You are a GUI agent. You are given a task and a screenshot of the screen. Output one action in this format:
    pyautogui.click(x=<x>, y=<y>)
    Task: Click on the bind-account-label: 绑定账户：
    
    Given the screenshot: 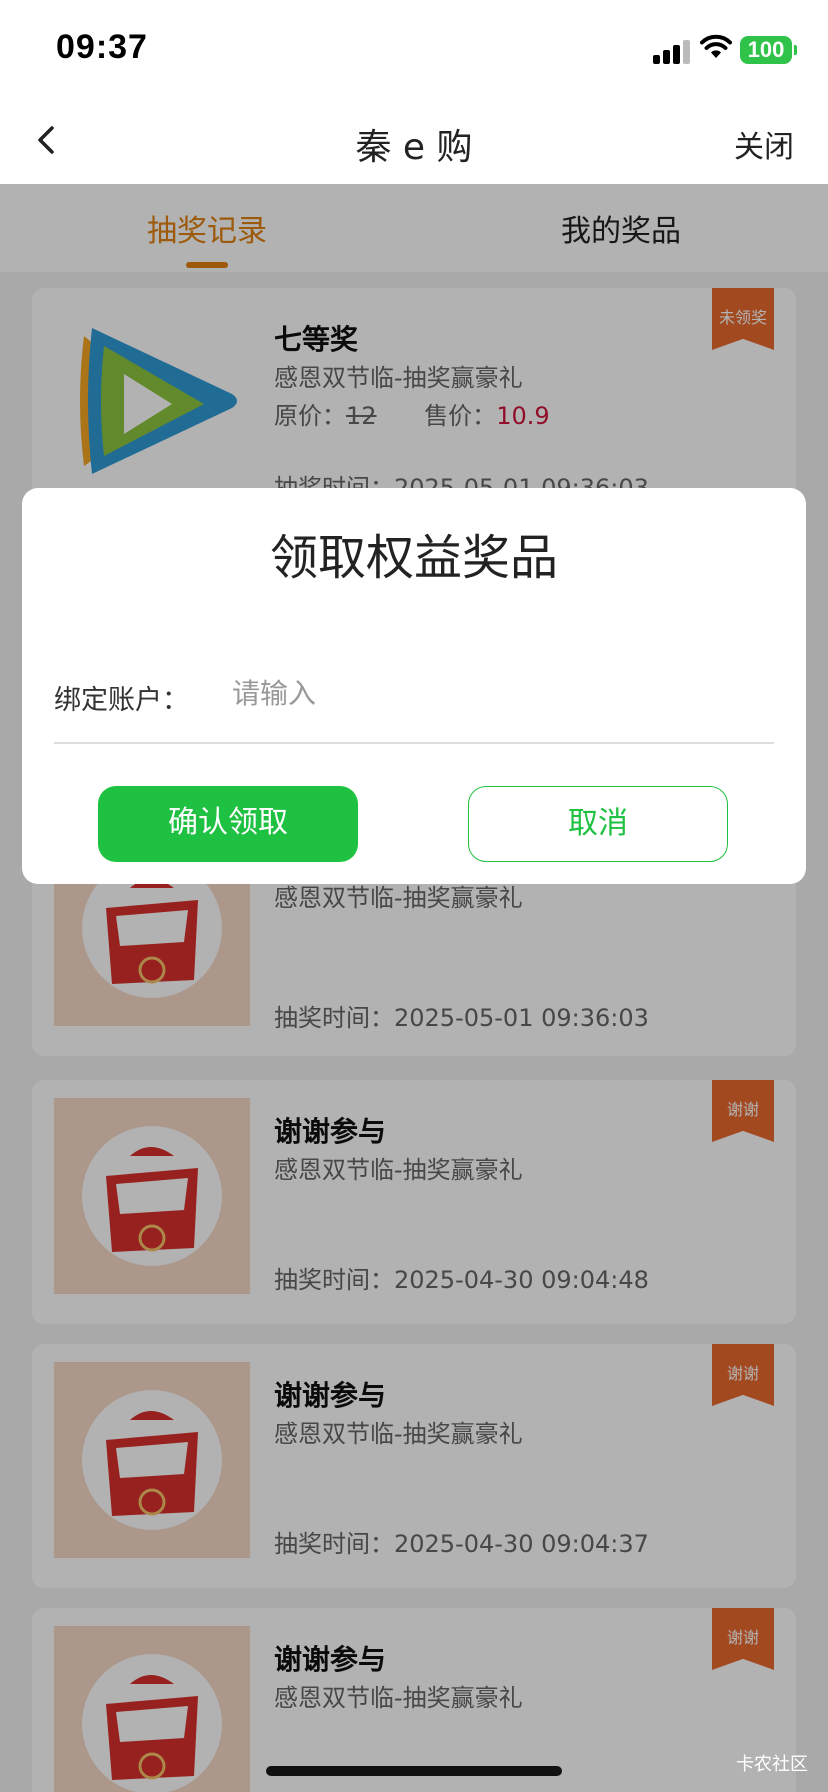 What is the action you would take?
    pyautogui.click(x=121, y=700)
    